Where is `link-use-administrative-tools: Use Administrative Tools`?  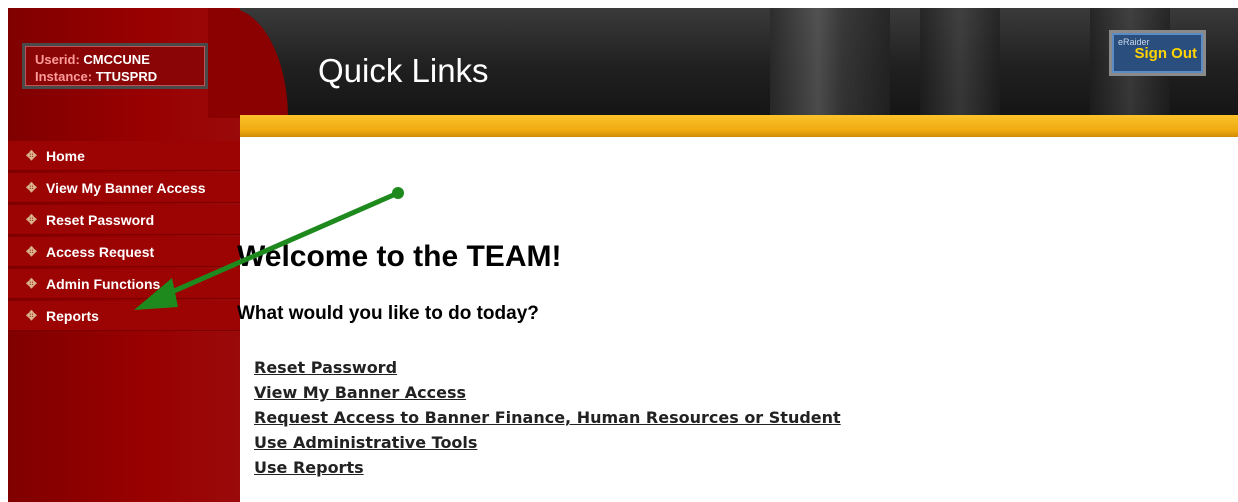 link-use-administrative-tools: Use Administrative Tools is located at coordinates (547, 442).